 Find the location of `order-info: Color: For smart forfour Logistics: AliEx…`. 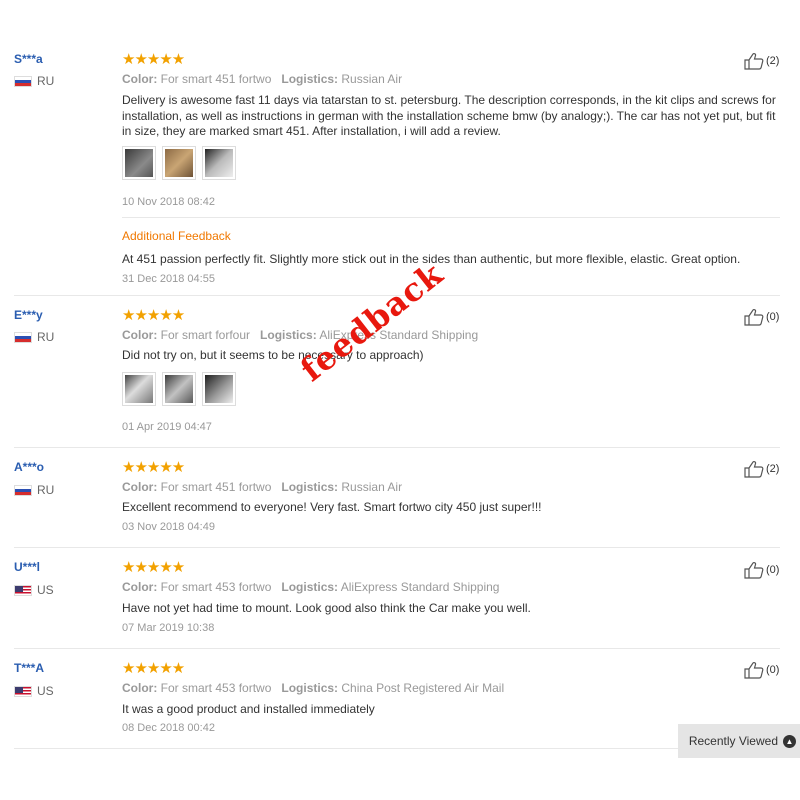

order-info: Color: For smart forfour Logistics: AliEx… is located at coordinates (300, 335).